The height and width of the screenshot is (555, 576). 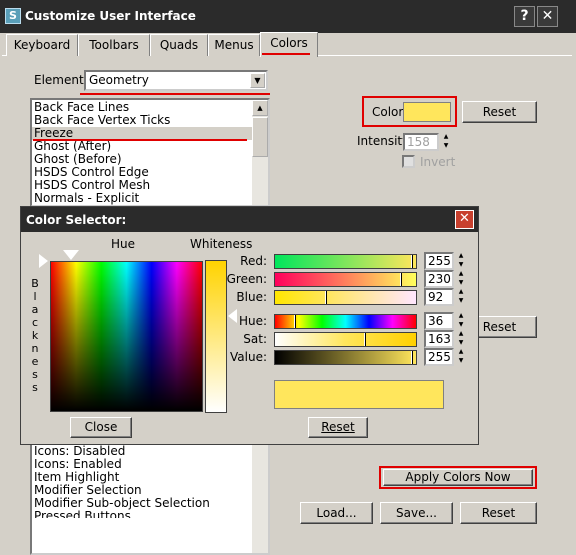 I want to click on blue-slider-thumb, so click(x=326, y=297).